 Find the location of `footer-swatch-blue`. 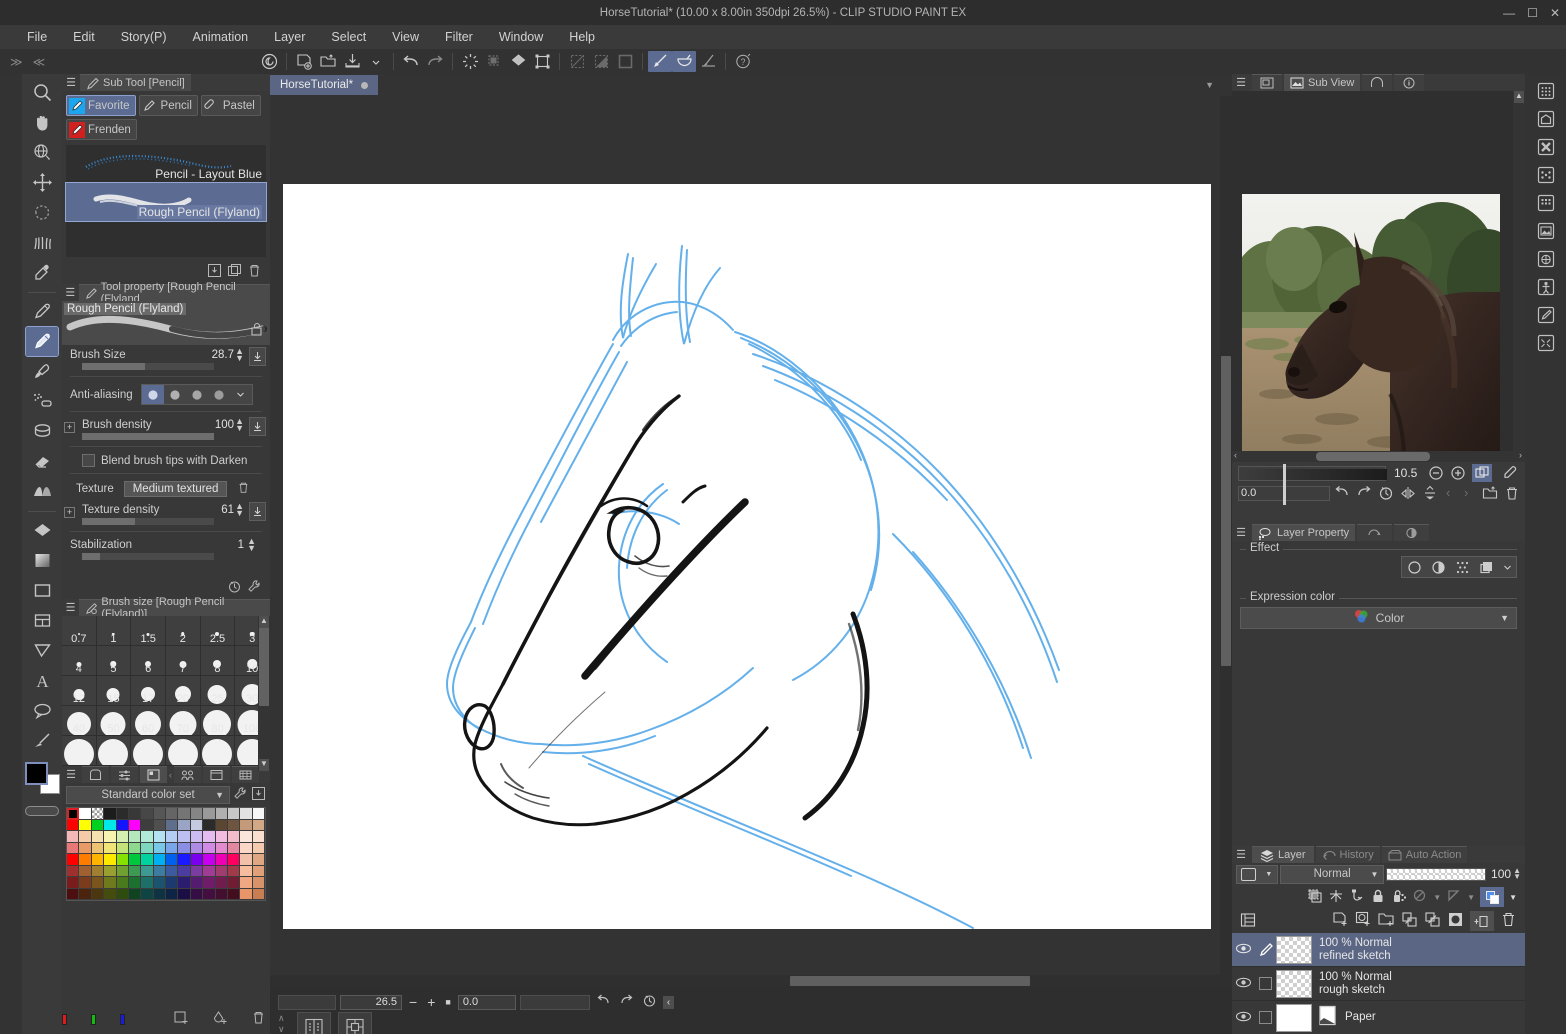

footer-swatch-blue is located at coordinates (122, 1019).